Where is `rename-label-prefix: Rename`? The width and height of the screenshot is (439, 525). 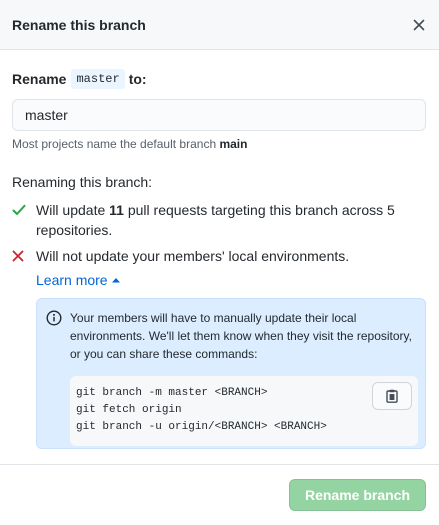 rename-label-prefix: Rename is located at coordinates (39, 79).